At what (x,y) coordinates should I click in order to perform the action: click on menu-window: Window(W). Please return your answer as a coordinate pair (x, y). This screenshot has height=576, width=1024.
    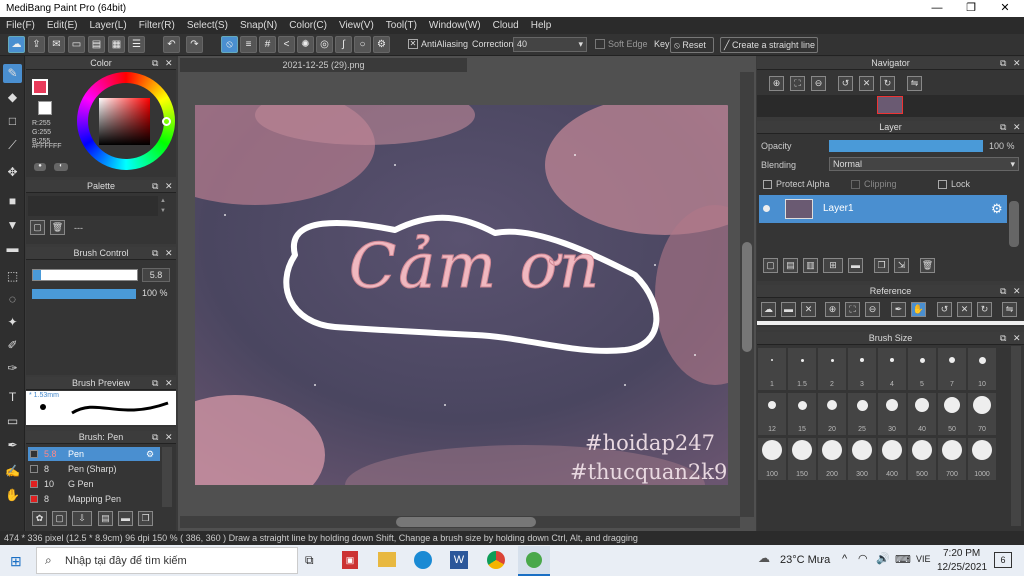
    Looking at the image, I should click on (455, 25).